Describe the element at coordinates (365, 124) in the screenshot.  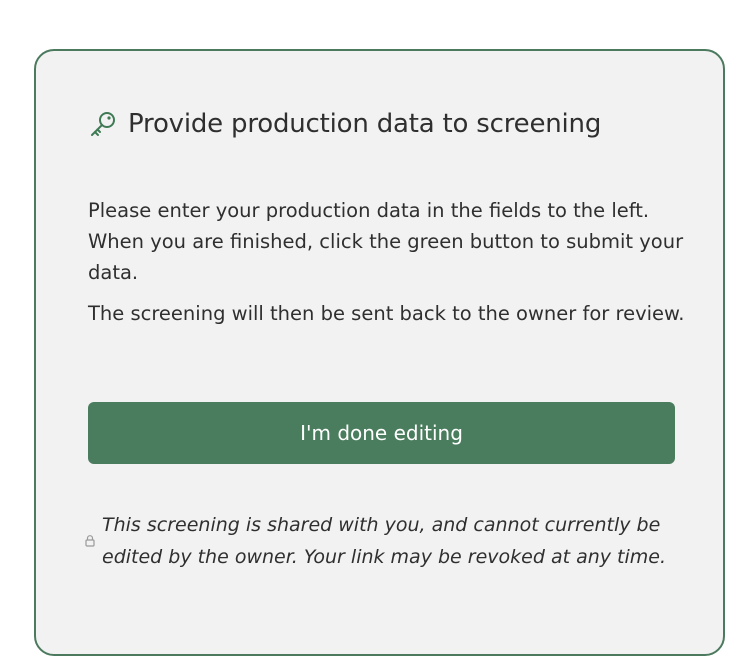
I see `card-title: Provide production data to screening` at that location.